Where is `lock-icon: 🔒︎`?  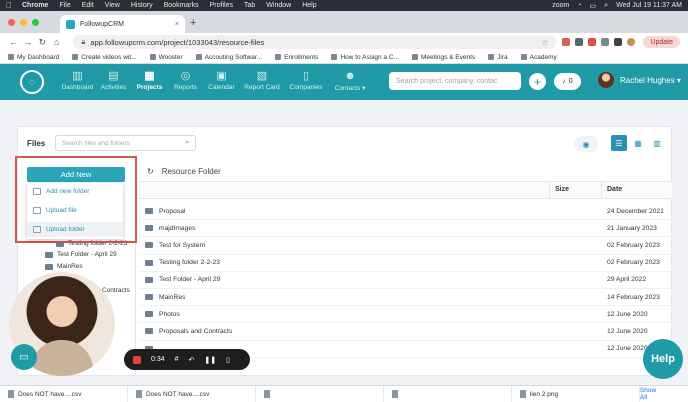 lock-icon: 🔒︎ is located at coordinates (83, 42).